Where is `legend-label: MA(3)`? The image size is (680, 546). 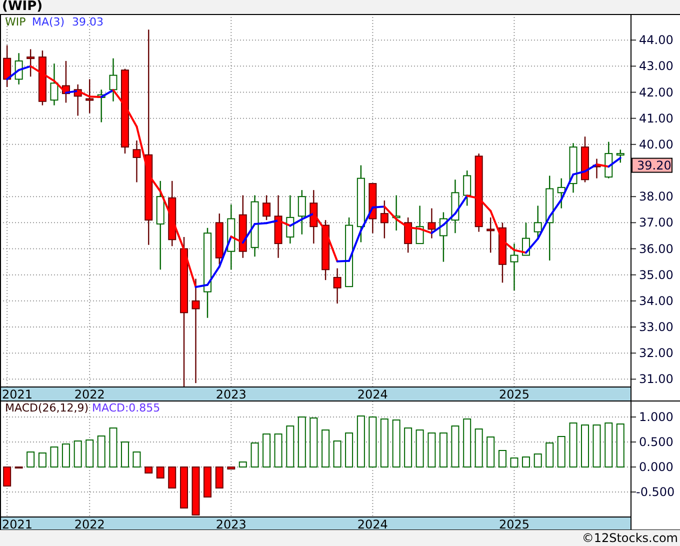 legend-label: MA(3) is located at coordinates (48, 22).